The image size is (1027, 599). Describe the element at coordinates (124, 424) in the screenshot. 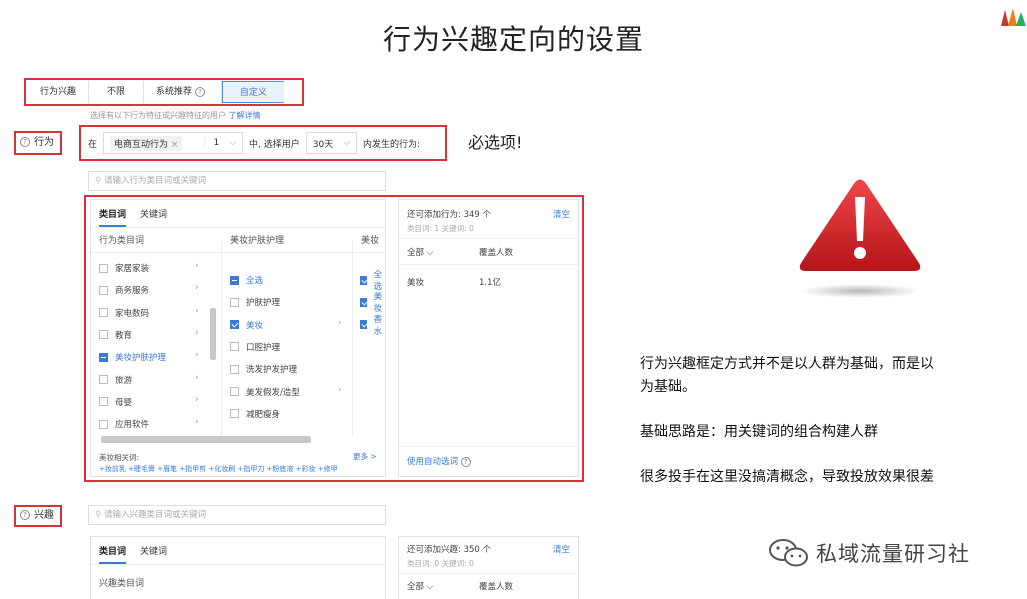

I see `list-item: 应用软件` at that location.